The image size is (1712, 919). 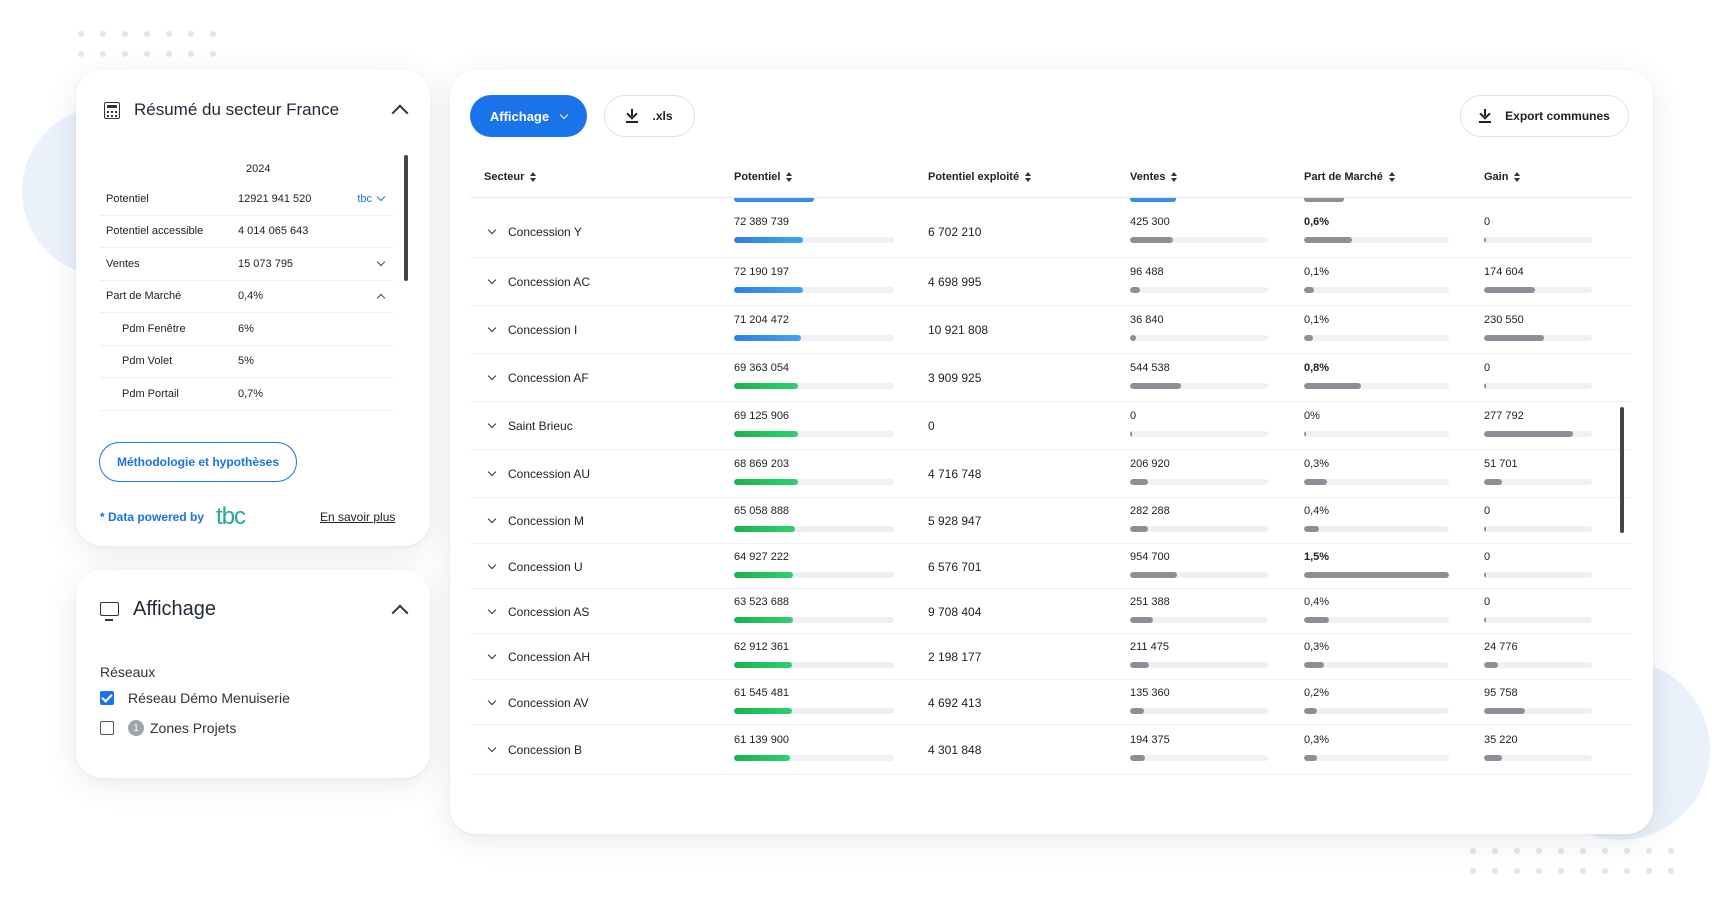 What do you see at coordinates (545, 567) in the screenshot?
I see `sector-name: Concession U` at bounding box center [545, 567].